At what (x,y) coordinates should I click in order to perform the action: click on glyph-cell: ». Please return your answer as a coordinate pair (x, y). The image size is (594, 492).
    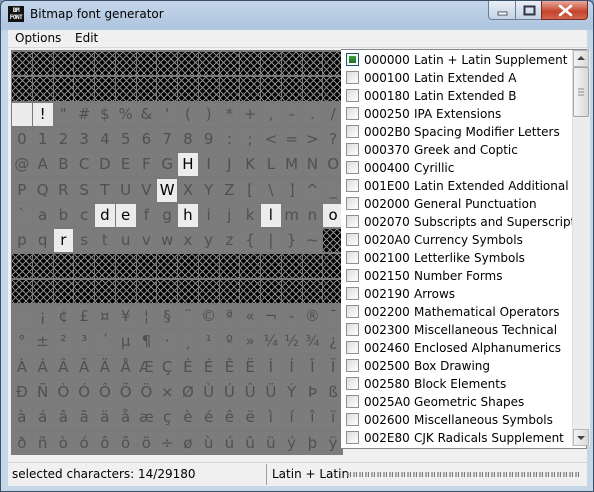
    Looking at the image, I should click on (250, 342).